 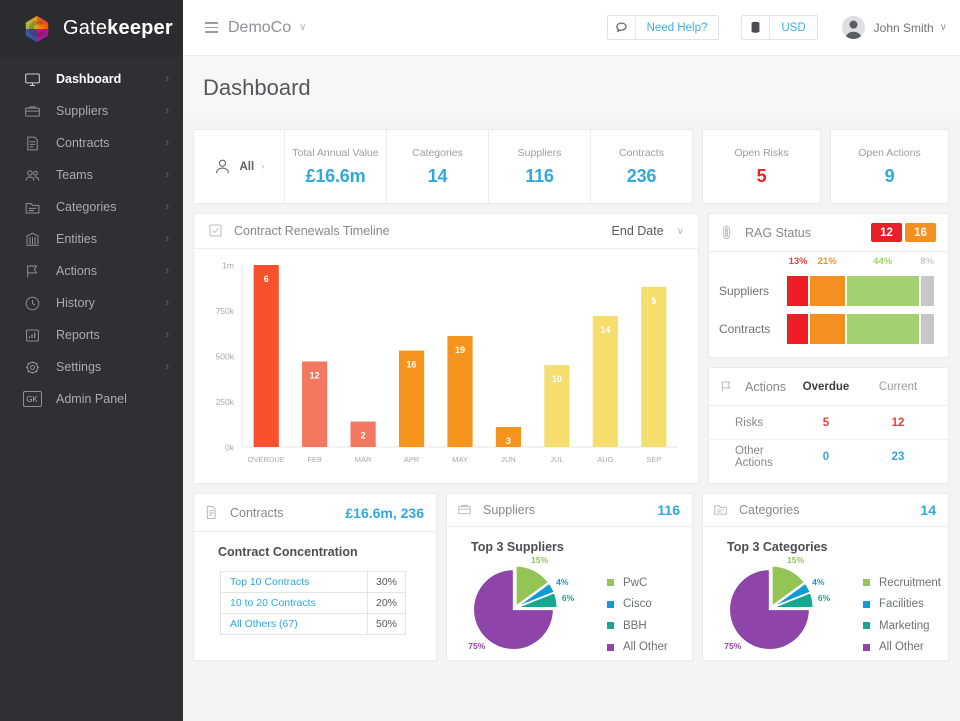 I want to click on sidebar-item-history: History ›, so click(x=91, y=303).